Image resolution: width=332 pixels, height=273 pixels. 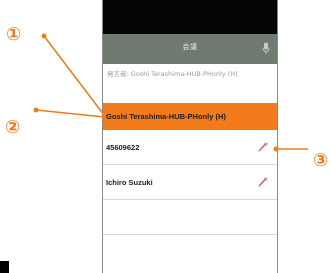 What do you see at coordinates (321, 160) in the screenshot?
I see `callout-three: ③` at bounding box center [321, 160].